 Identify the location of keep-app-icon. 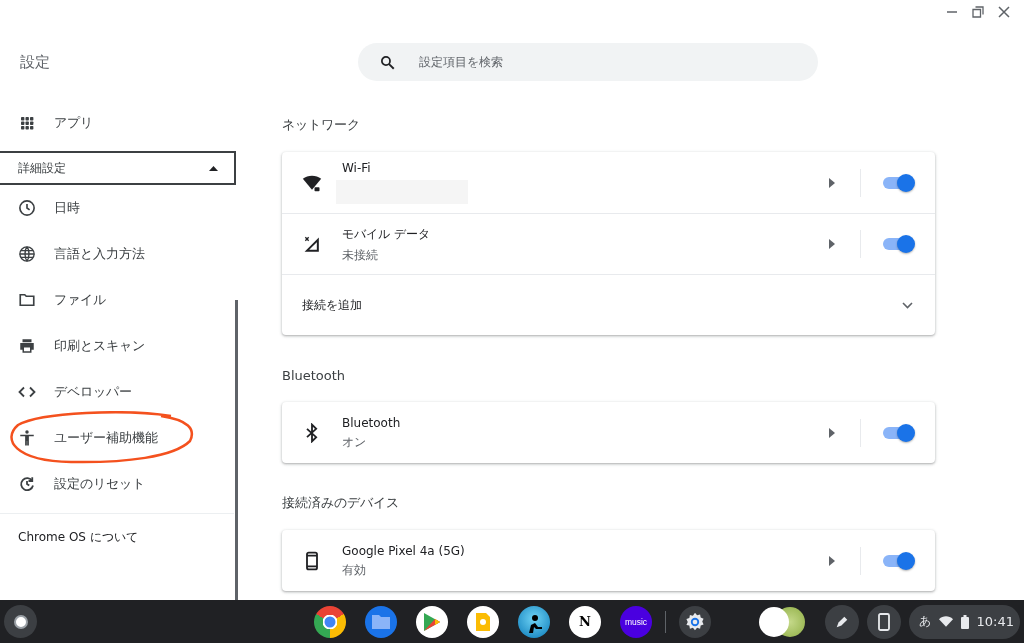
(483, 621).